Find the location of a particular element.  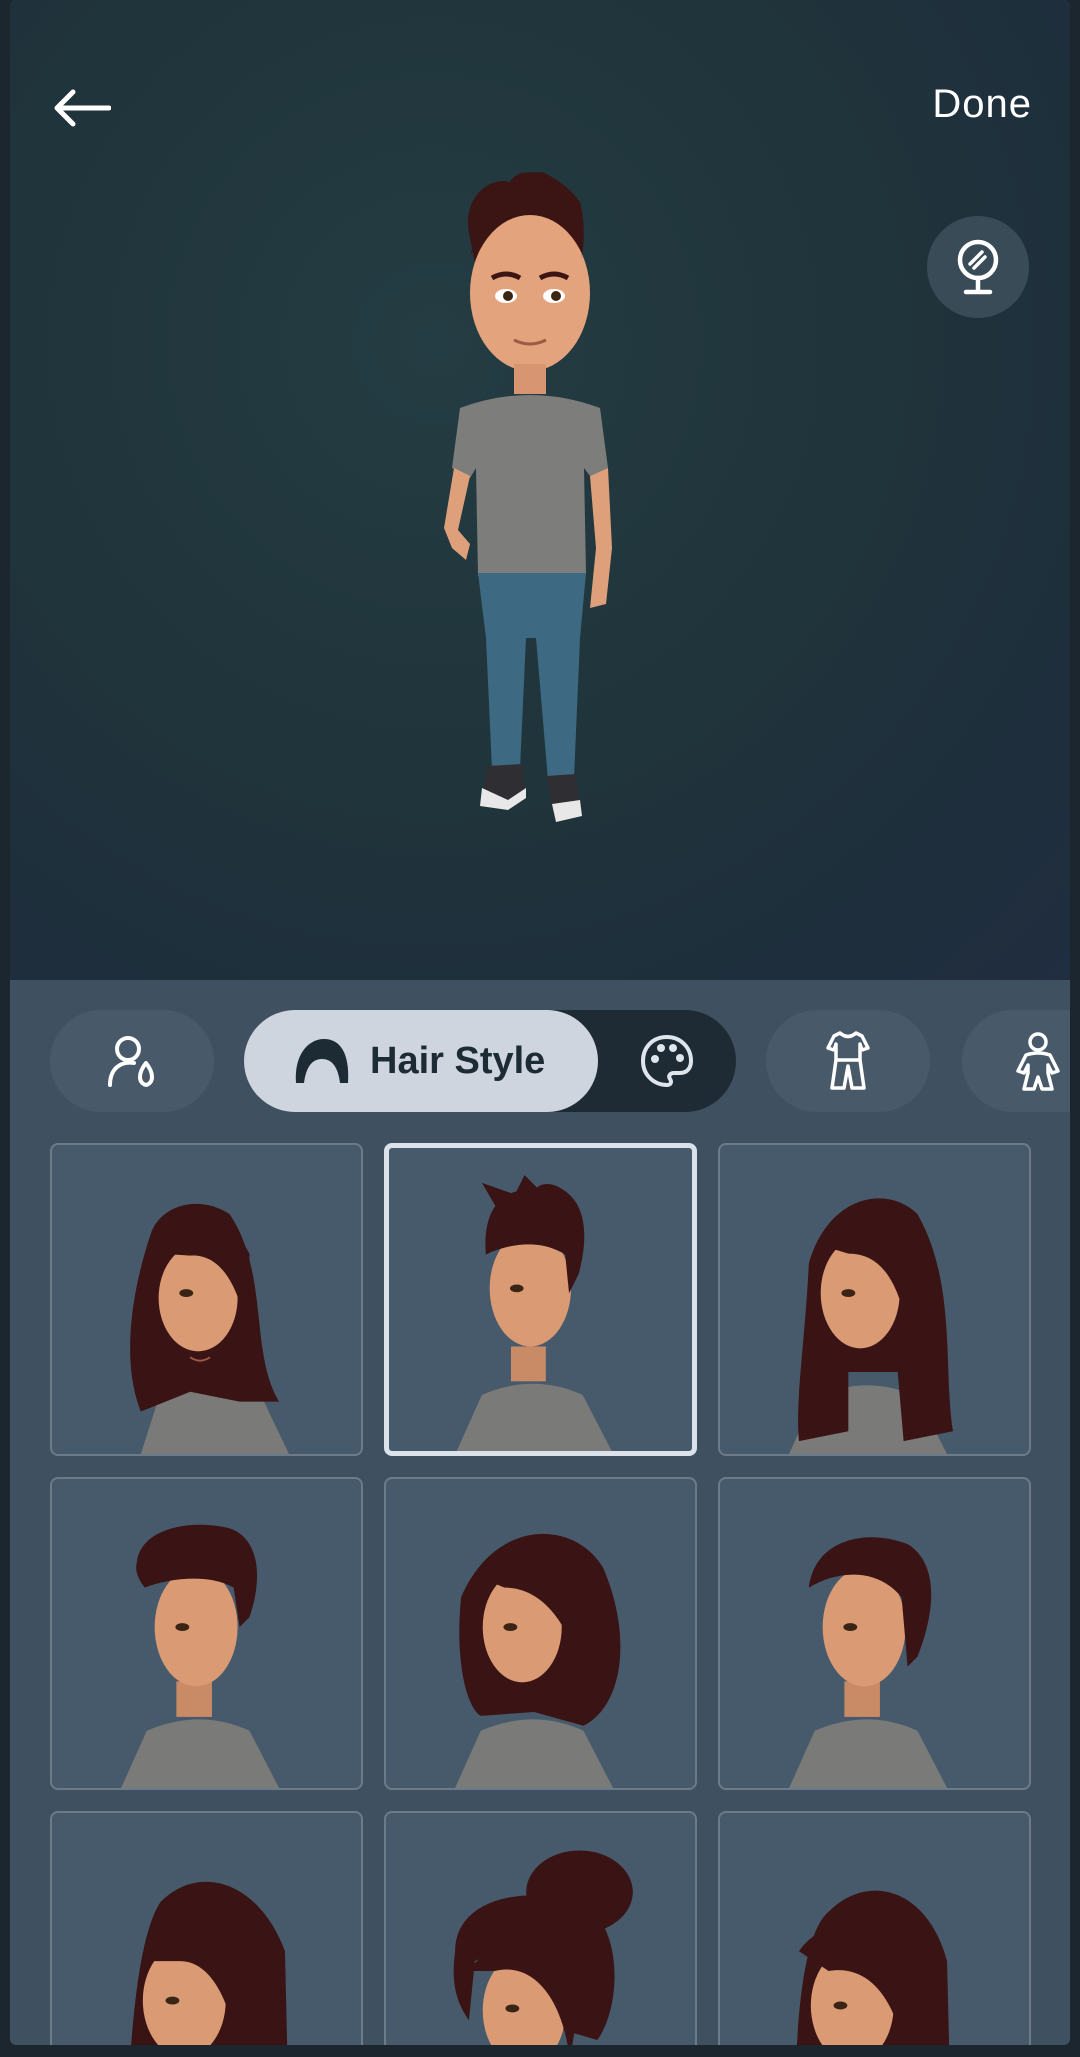

mirror-icon is located at coordinates (978, 267).